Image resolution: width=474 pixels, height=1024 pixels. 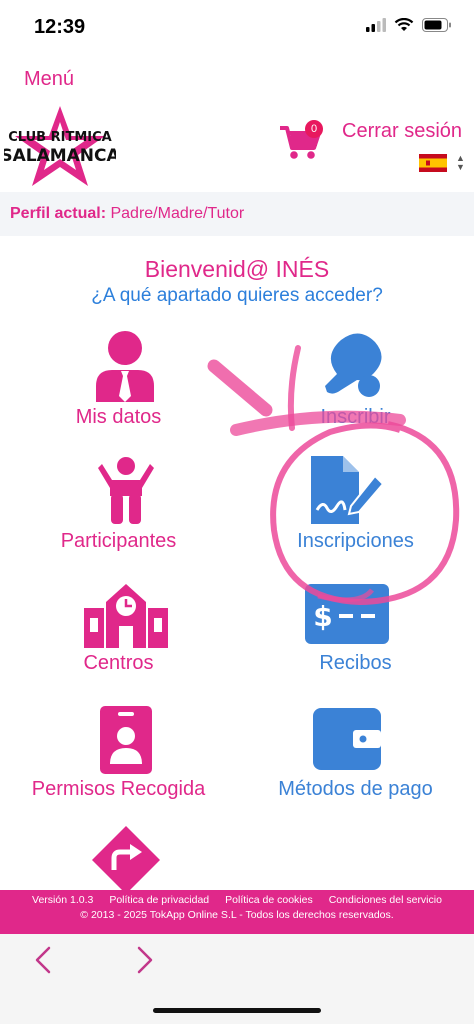 I want to click on id-badge-icon, so click(x=126, y=740).